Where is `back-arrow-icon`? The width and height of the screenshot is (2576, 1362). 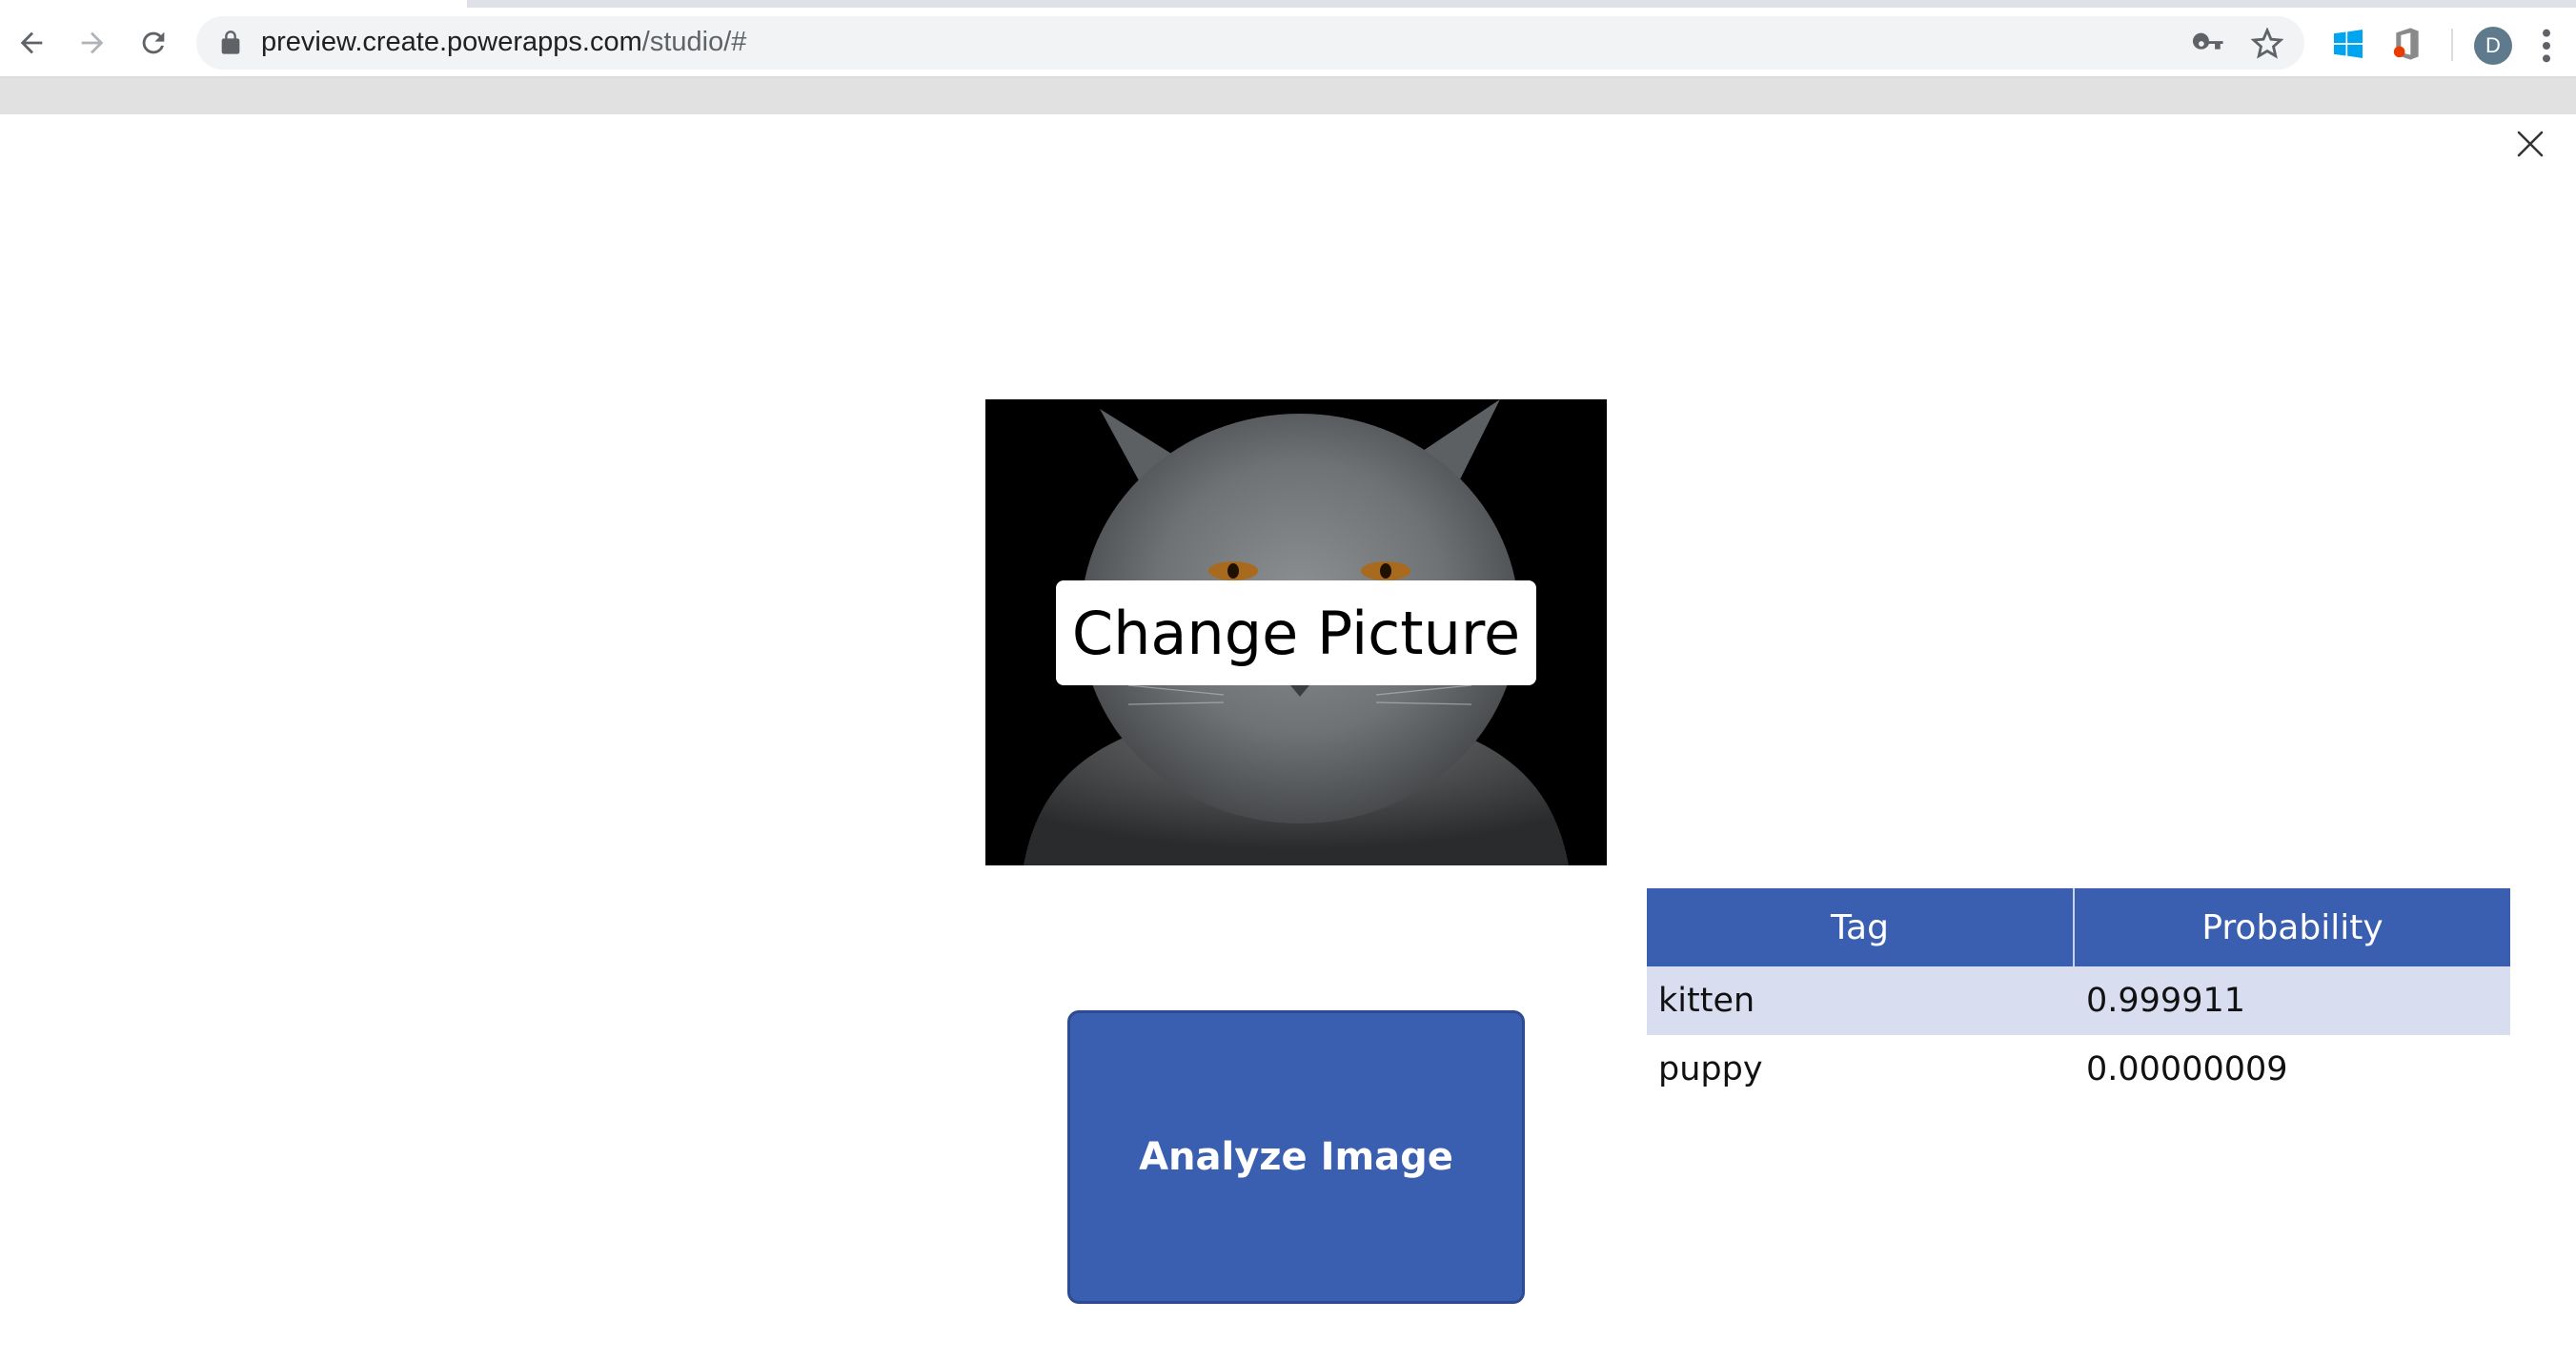
back-arrow-icon is located at coordinates (31, 43).